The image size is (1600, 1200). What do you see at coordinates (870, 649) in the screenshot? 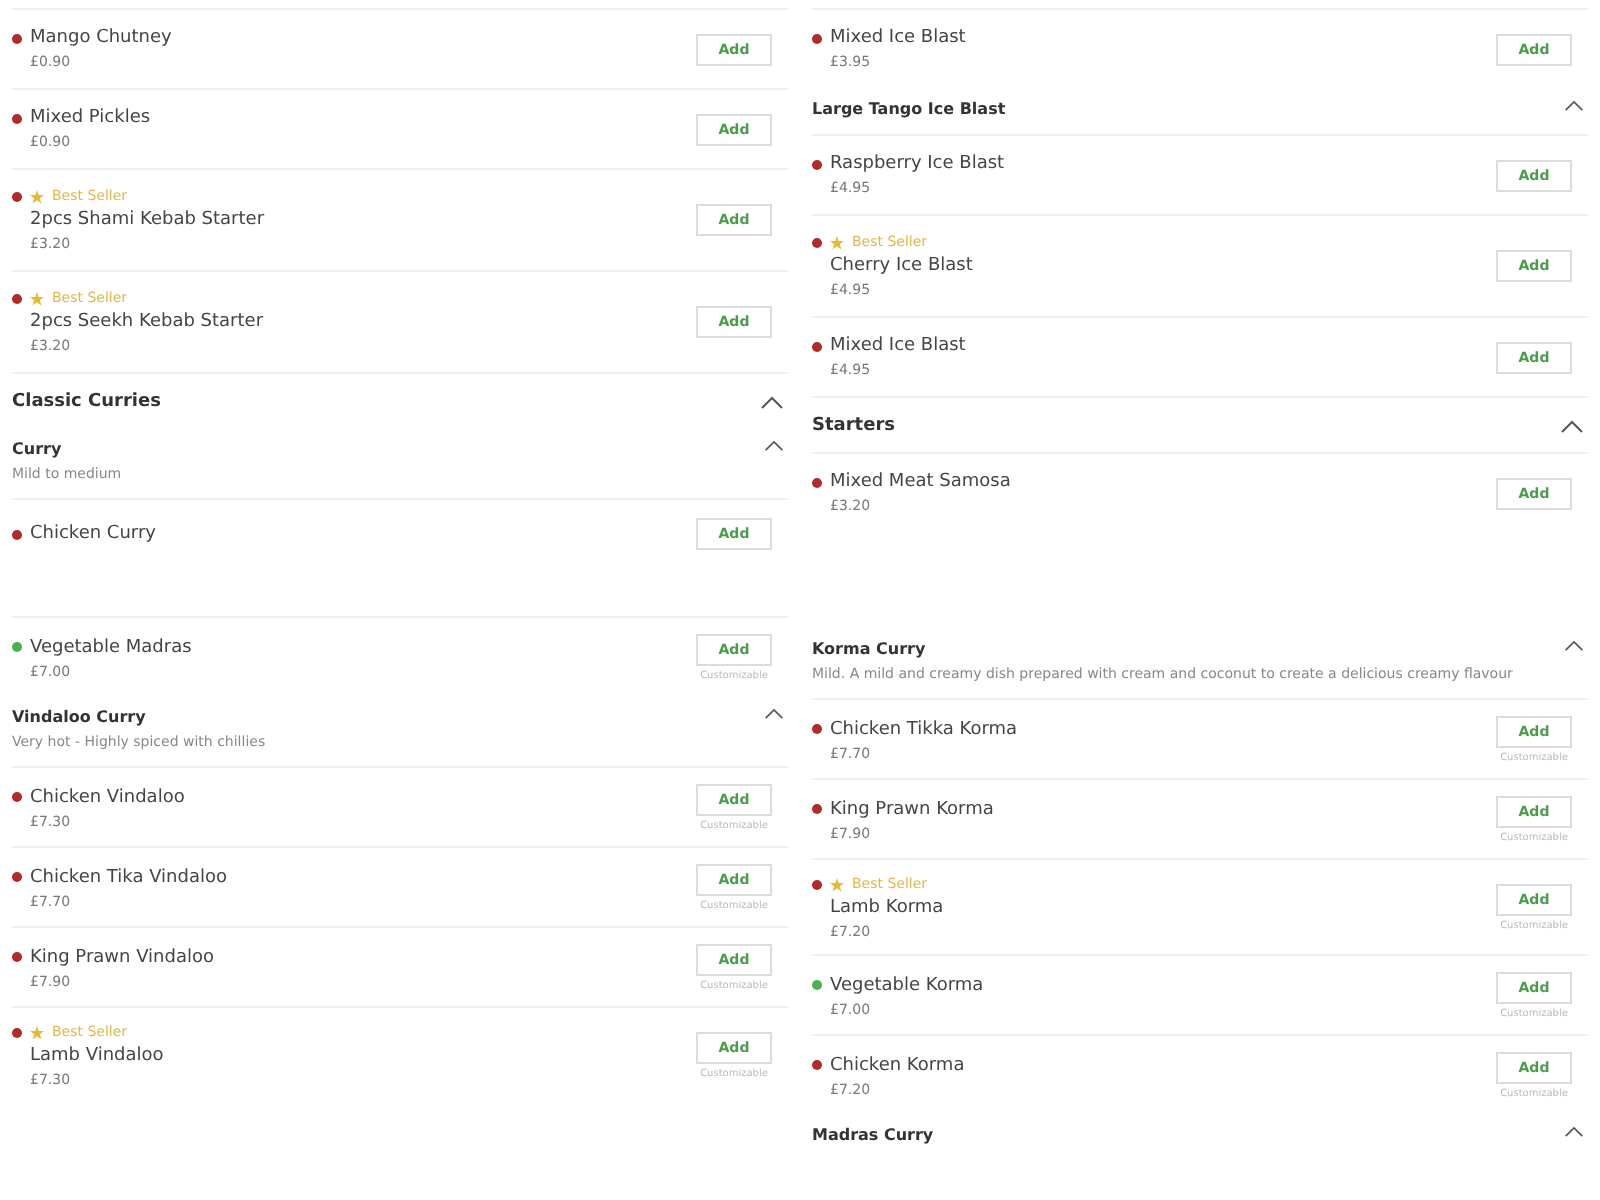
I see `category-title: Korma Curry` at bounding box center [870, 649].